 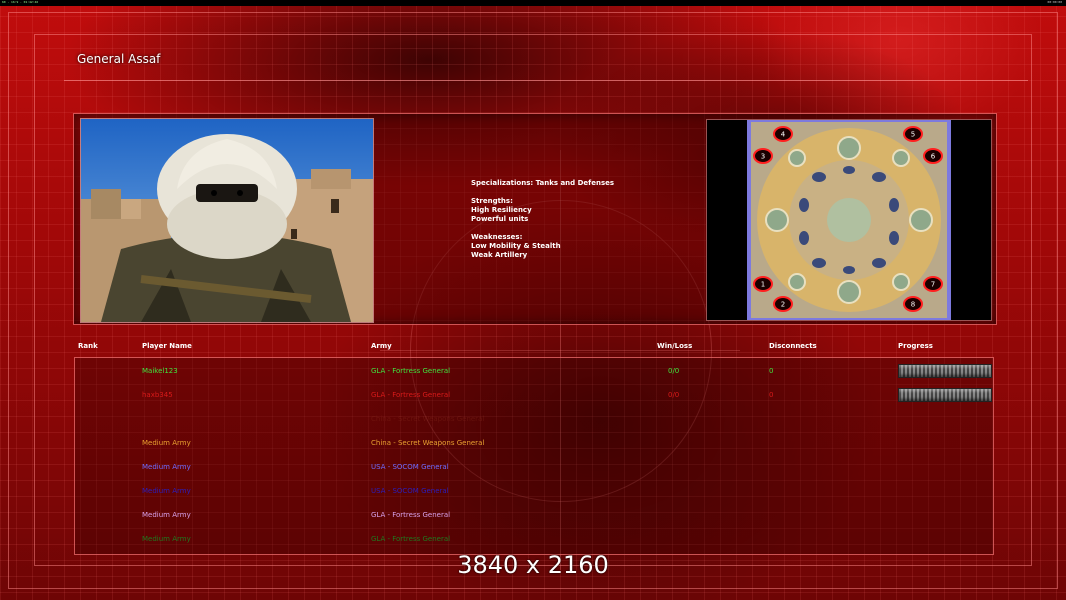 What do you see at coordinates (20, 2) in the screenshot?
I see `status-left: 60 · 16:9 · 01:42:46` at bounding box center [20, 2].